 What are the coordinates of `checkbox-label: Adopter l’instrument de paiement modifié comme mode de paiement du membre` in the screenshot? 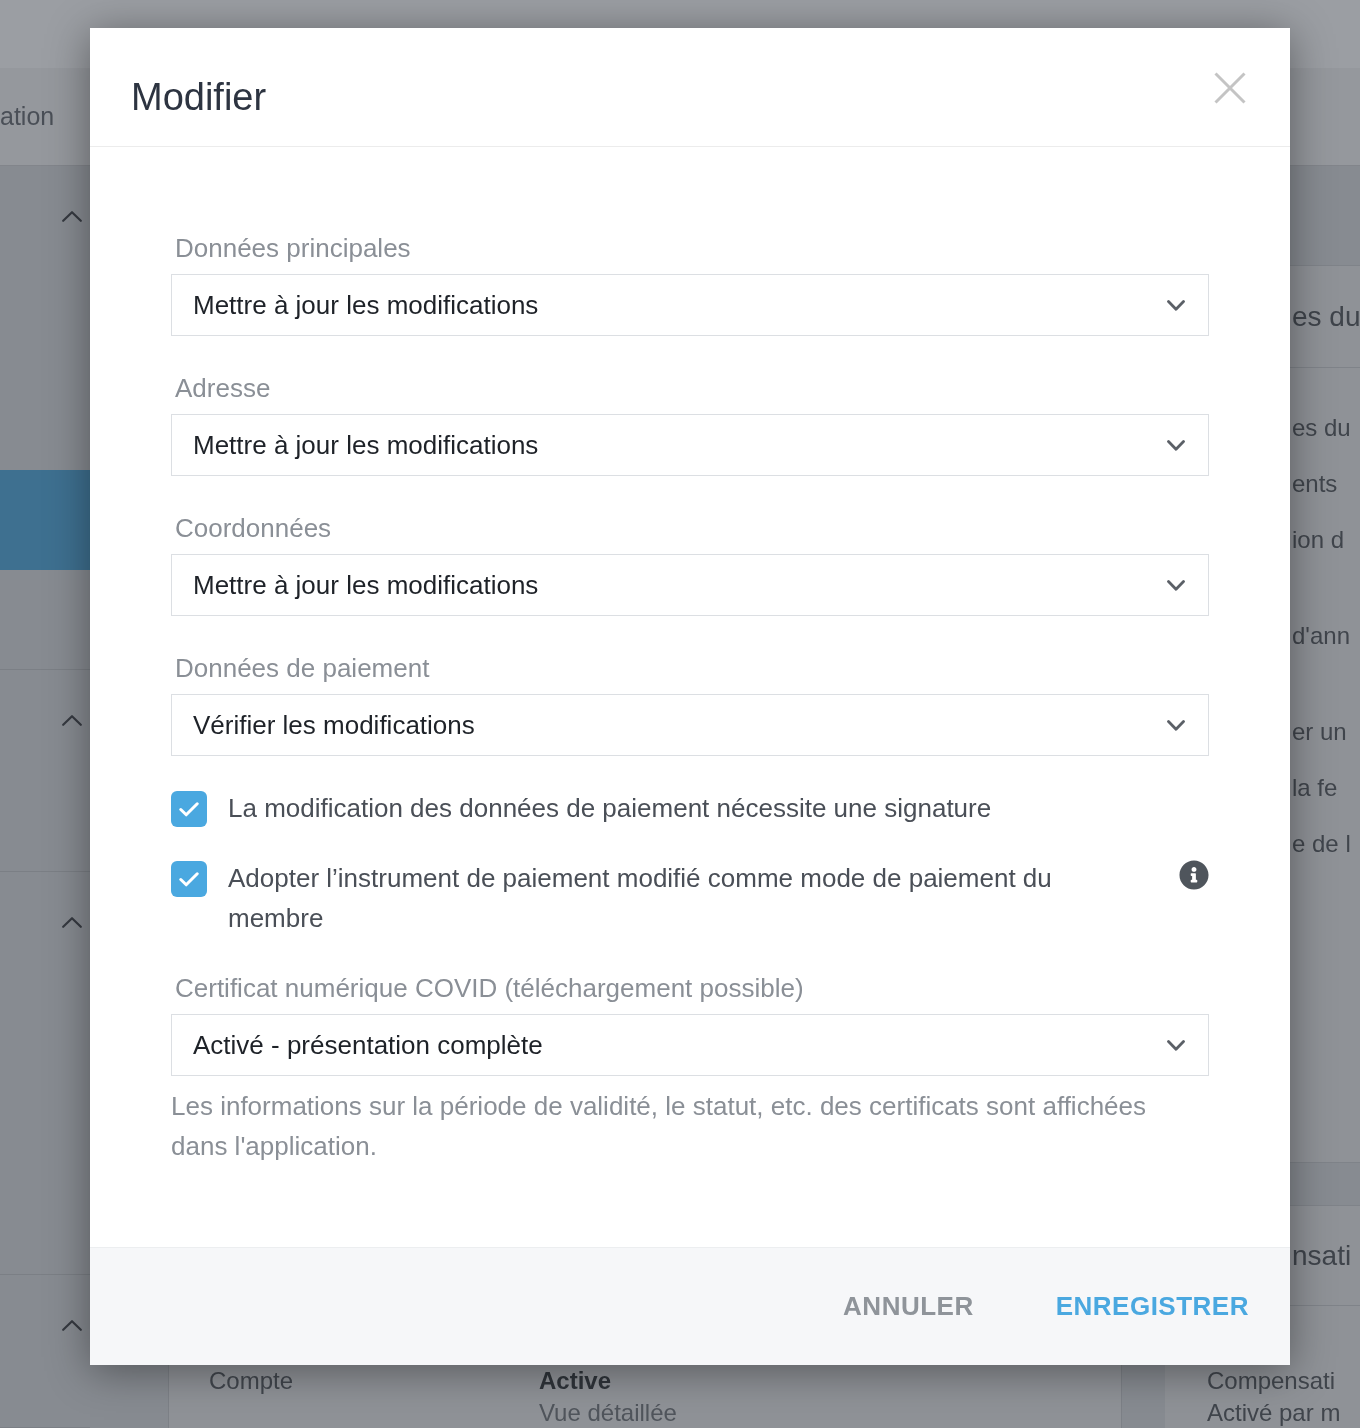 It's located at (640, 898).